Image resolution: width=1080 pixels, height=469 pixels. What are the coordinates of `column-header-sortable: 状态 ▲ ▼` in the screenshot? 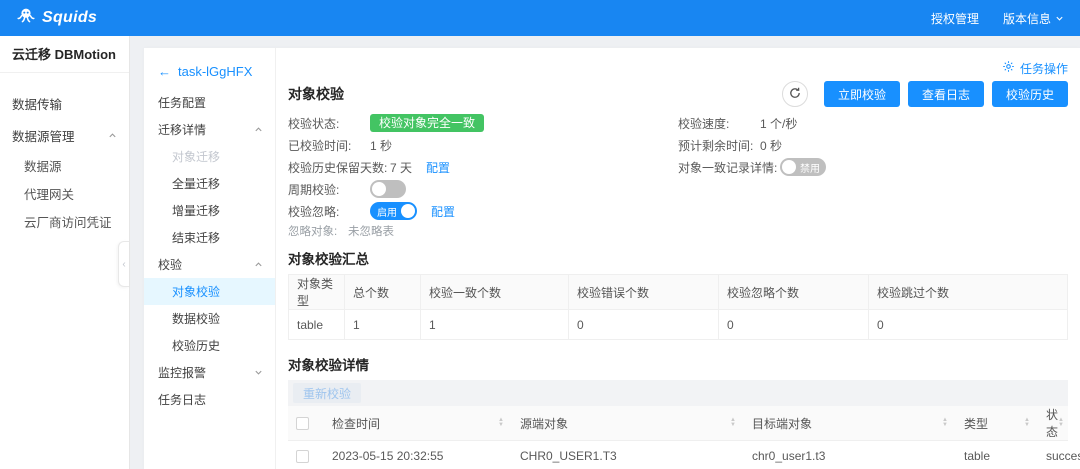 It's located at (1053, 423).